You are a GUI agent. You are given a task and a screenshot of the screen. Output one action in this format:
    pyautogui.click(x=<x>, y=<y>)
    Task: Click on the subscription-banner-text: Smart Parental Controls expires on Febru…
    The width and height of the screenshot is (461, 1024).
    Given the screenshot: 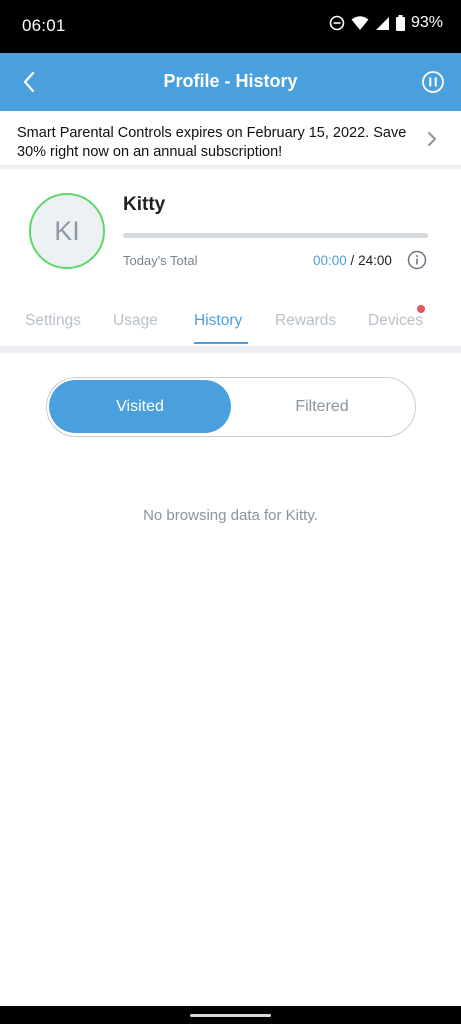 What is the action you would take?
    pyautogui.click(x=212, y=142)
    